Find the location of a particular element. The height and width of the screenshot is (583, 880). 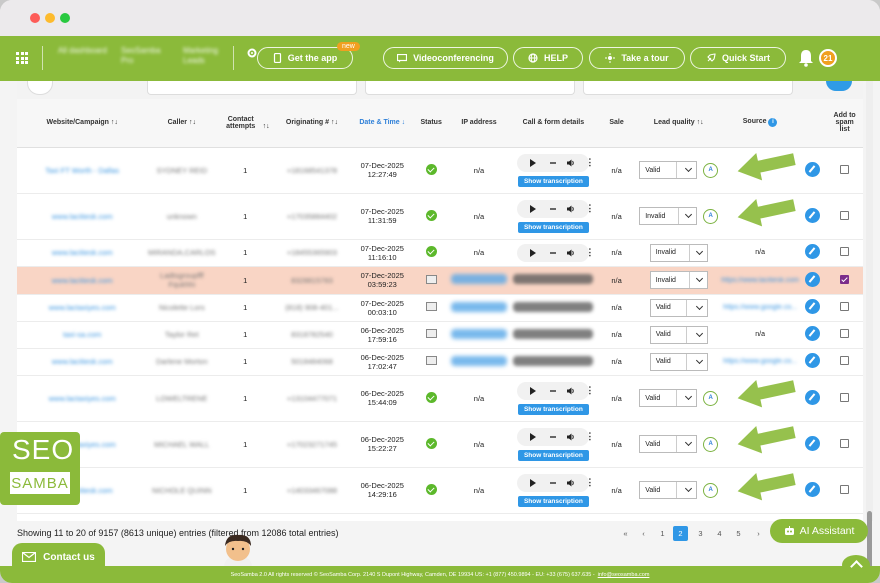

filter-toggle is located at coordinates (40, 88).